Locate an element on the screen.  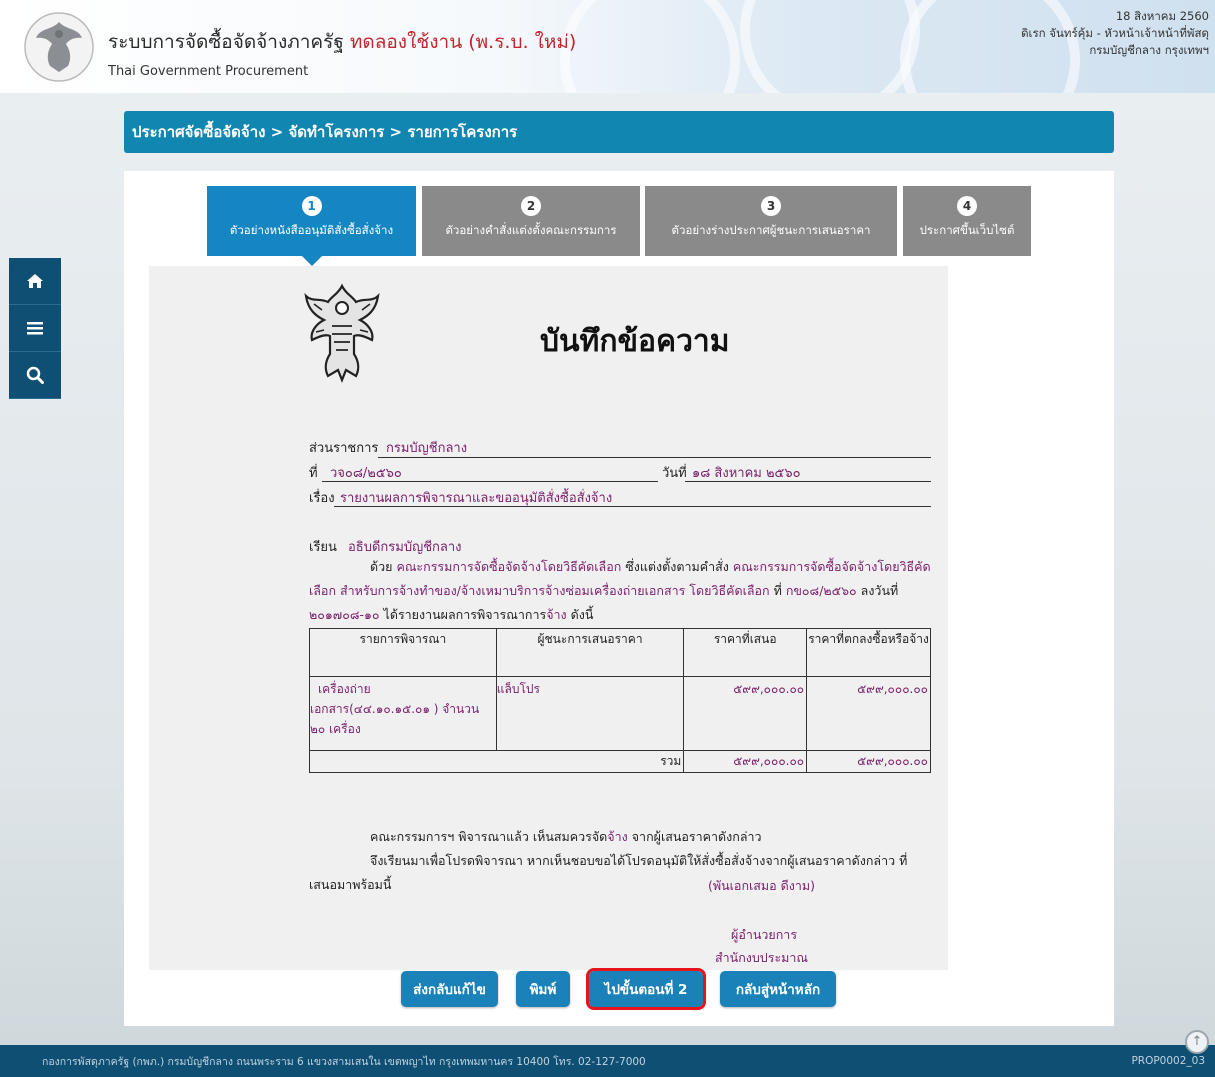
ref-label: ที่ is located at coordinates (313, 473).